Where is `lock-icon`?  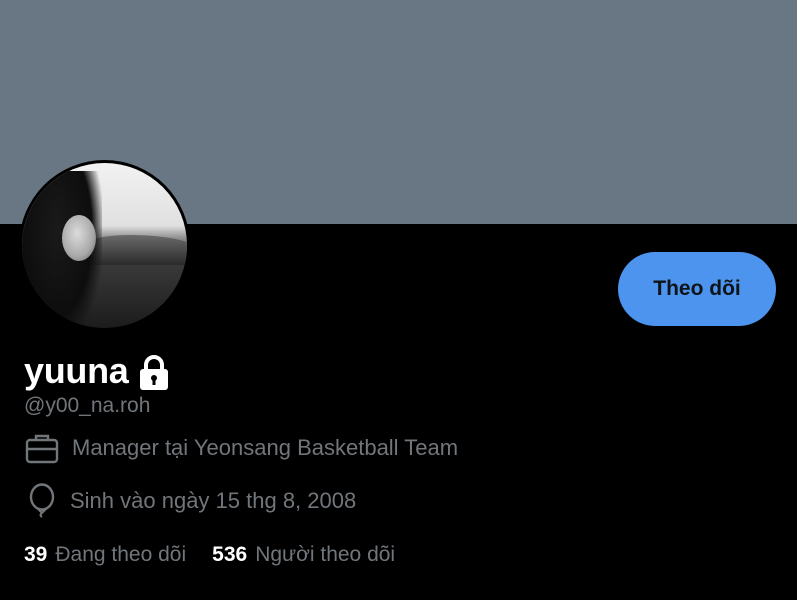
lock-icon is located at coordinates (154, 373).